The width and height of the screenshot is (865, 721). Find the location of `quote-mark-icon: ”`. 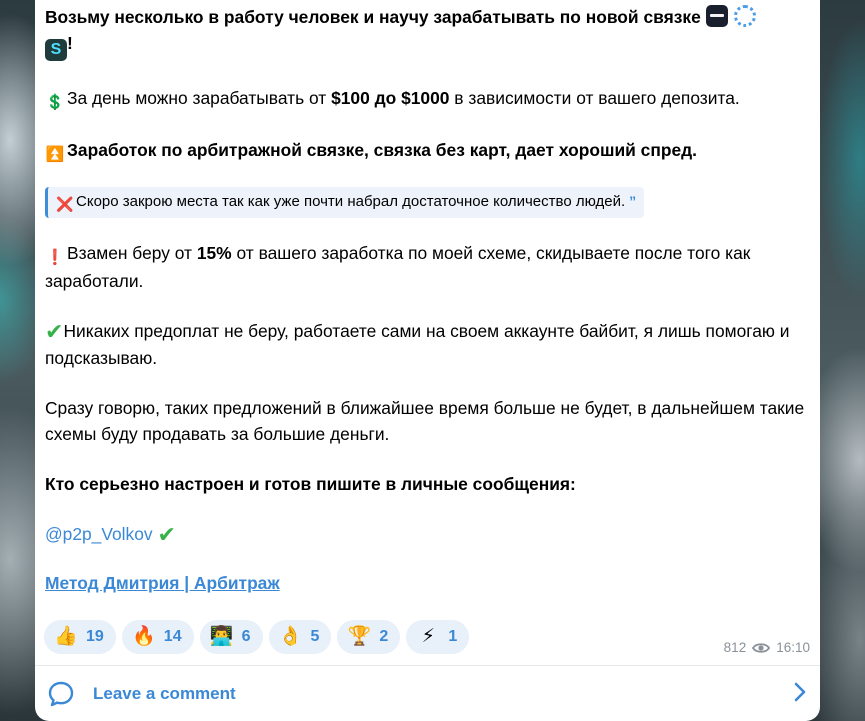

quote-mark-icon: ” is located at coordinates (633, 201).